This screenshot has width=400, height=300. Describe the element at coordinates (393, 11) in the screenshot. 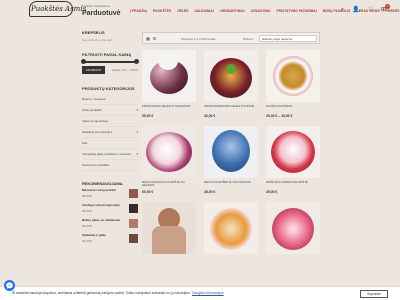

I see `nav-item-goods: PREKĖS` at that location.